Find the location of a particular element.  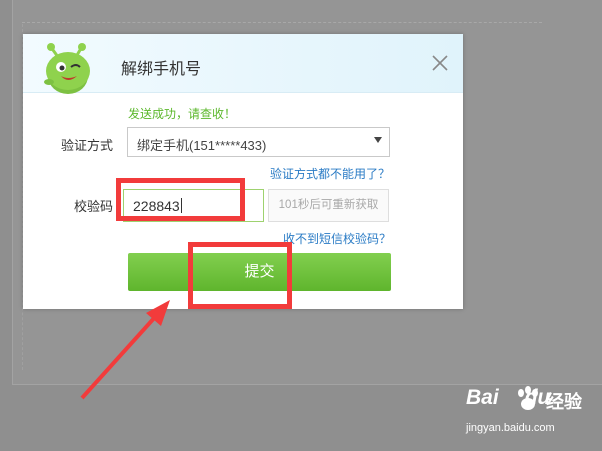

verify-method-value: 绑定手机(151*****433) is located at coordinates (202, 145).